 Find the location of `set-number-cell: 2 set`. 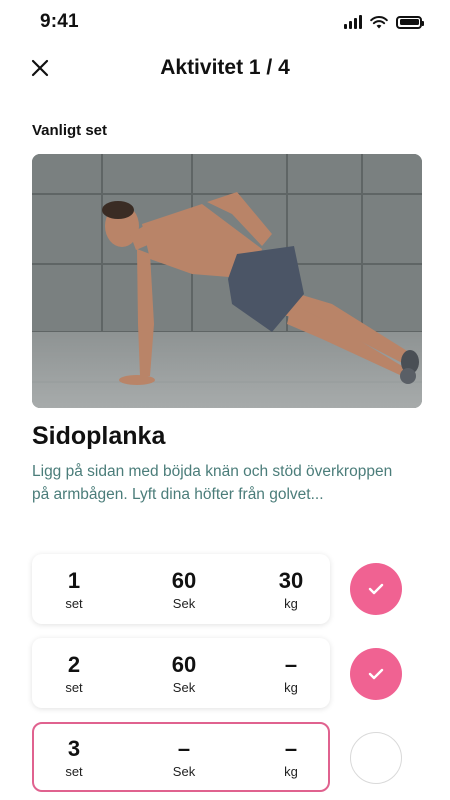

set-number-cell: 2 set is located at coordinates (74, 673).